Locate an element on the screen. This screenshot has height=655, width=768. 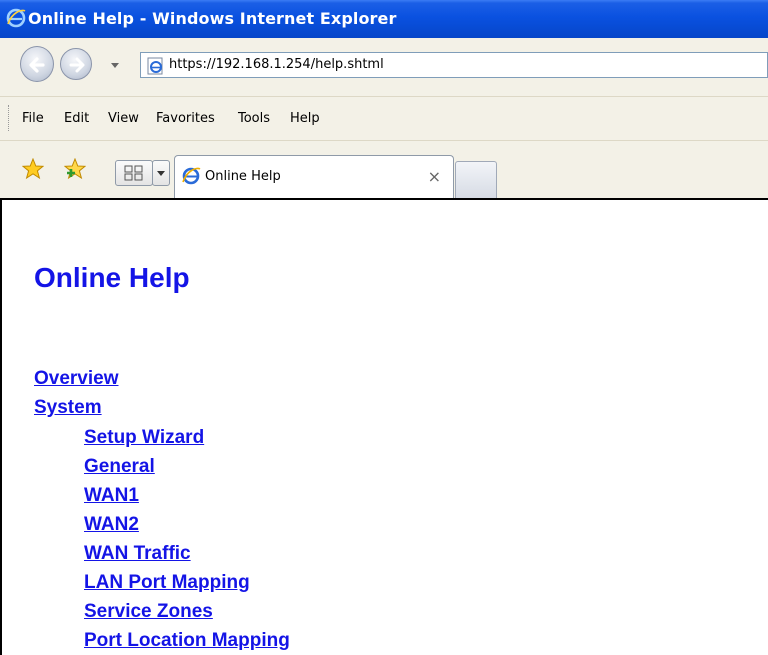
title-bar: Online Help - Windows Internet Explorer is located at coordinates (384, 19).